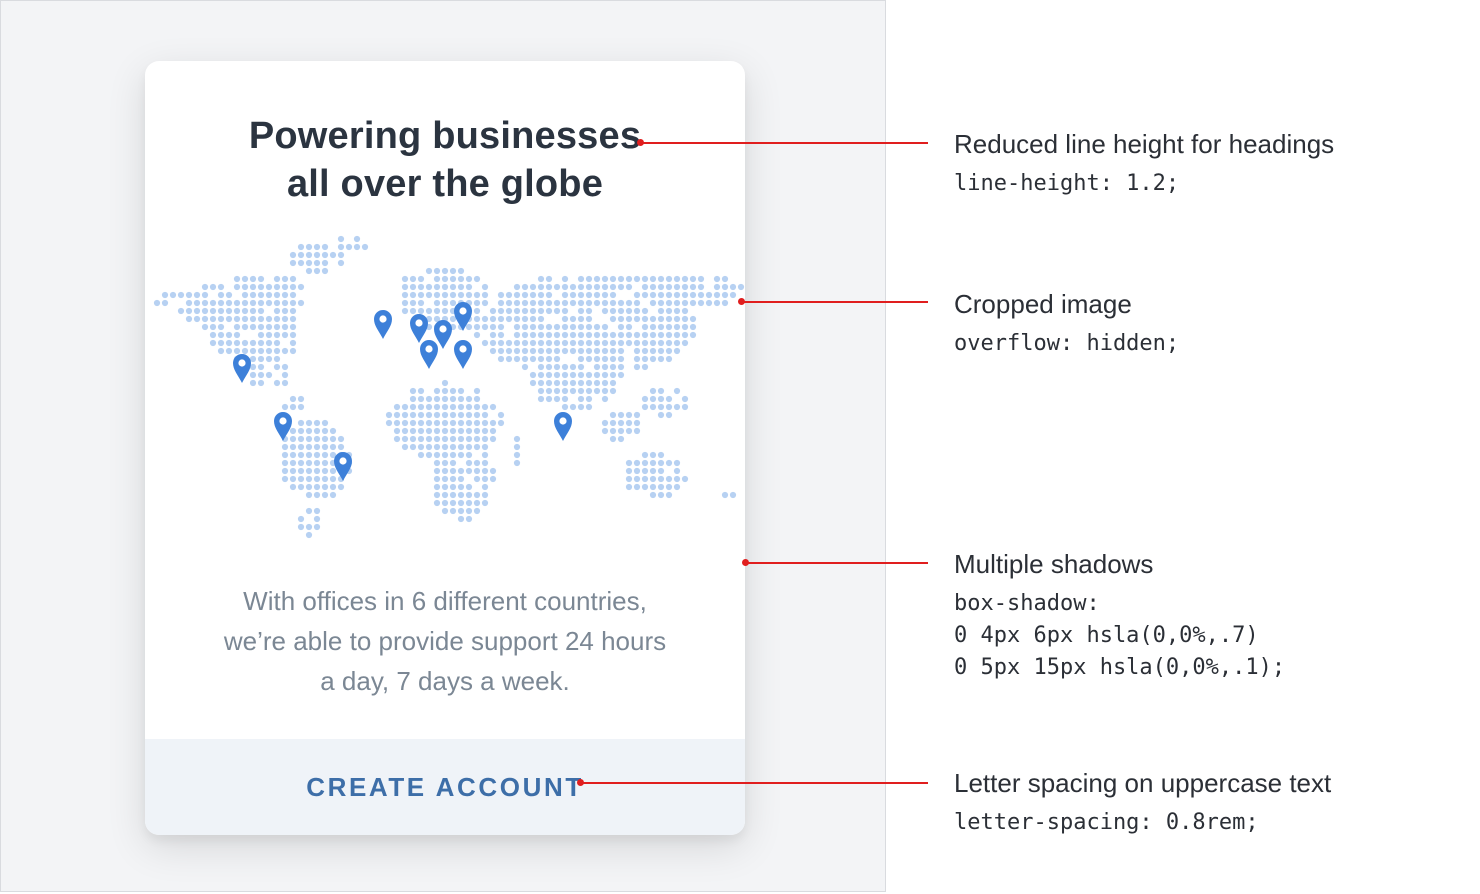  I want to click on card-heading-line-2: all over the globe, so click(445, 183).